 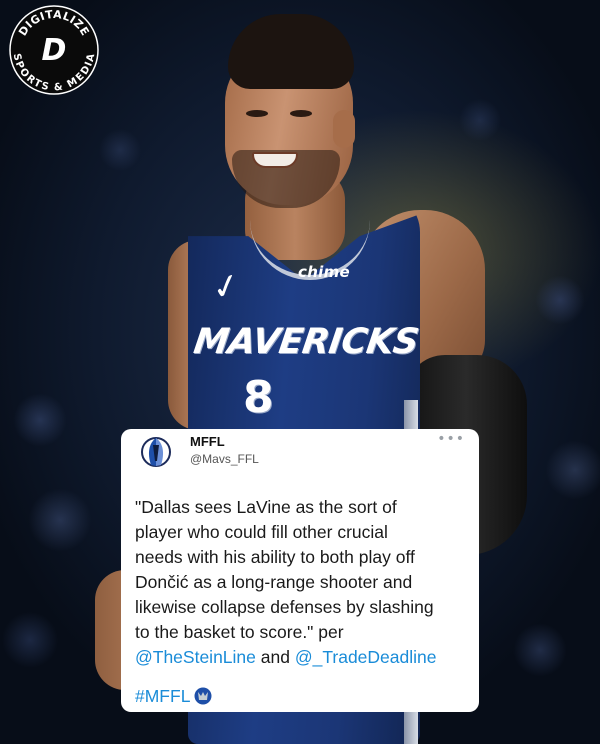 What do you see at coordinates (261, 532) in the screenshot?
I see `tweet-line: player who could fill other crucial` at bounding box center [261, 532].